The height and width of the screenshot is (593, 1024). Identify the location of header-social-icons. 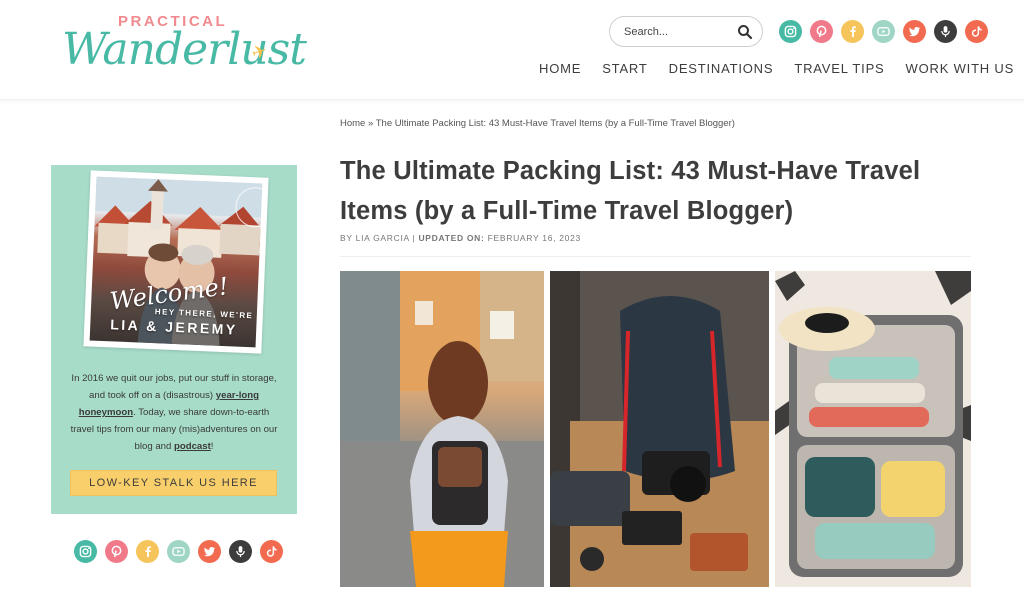
(883, 31).